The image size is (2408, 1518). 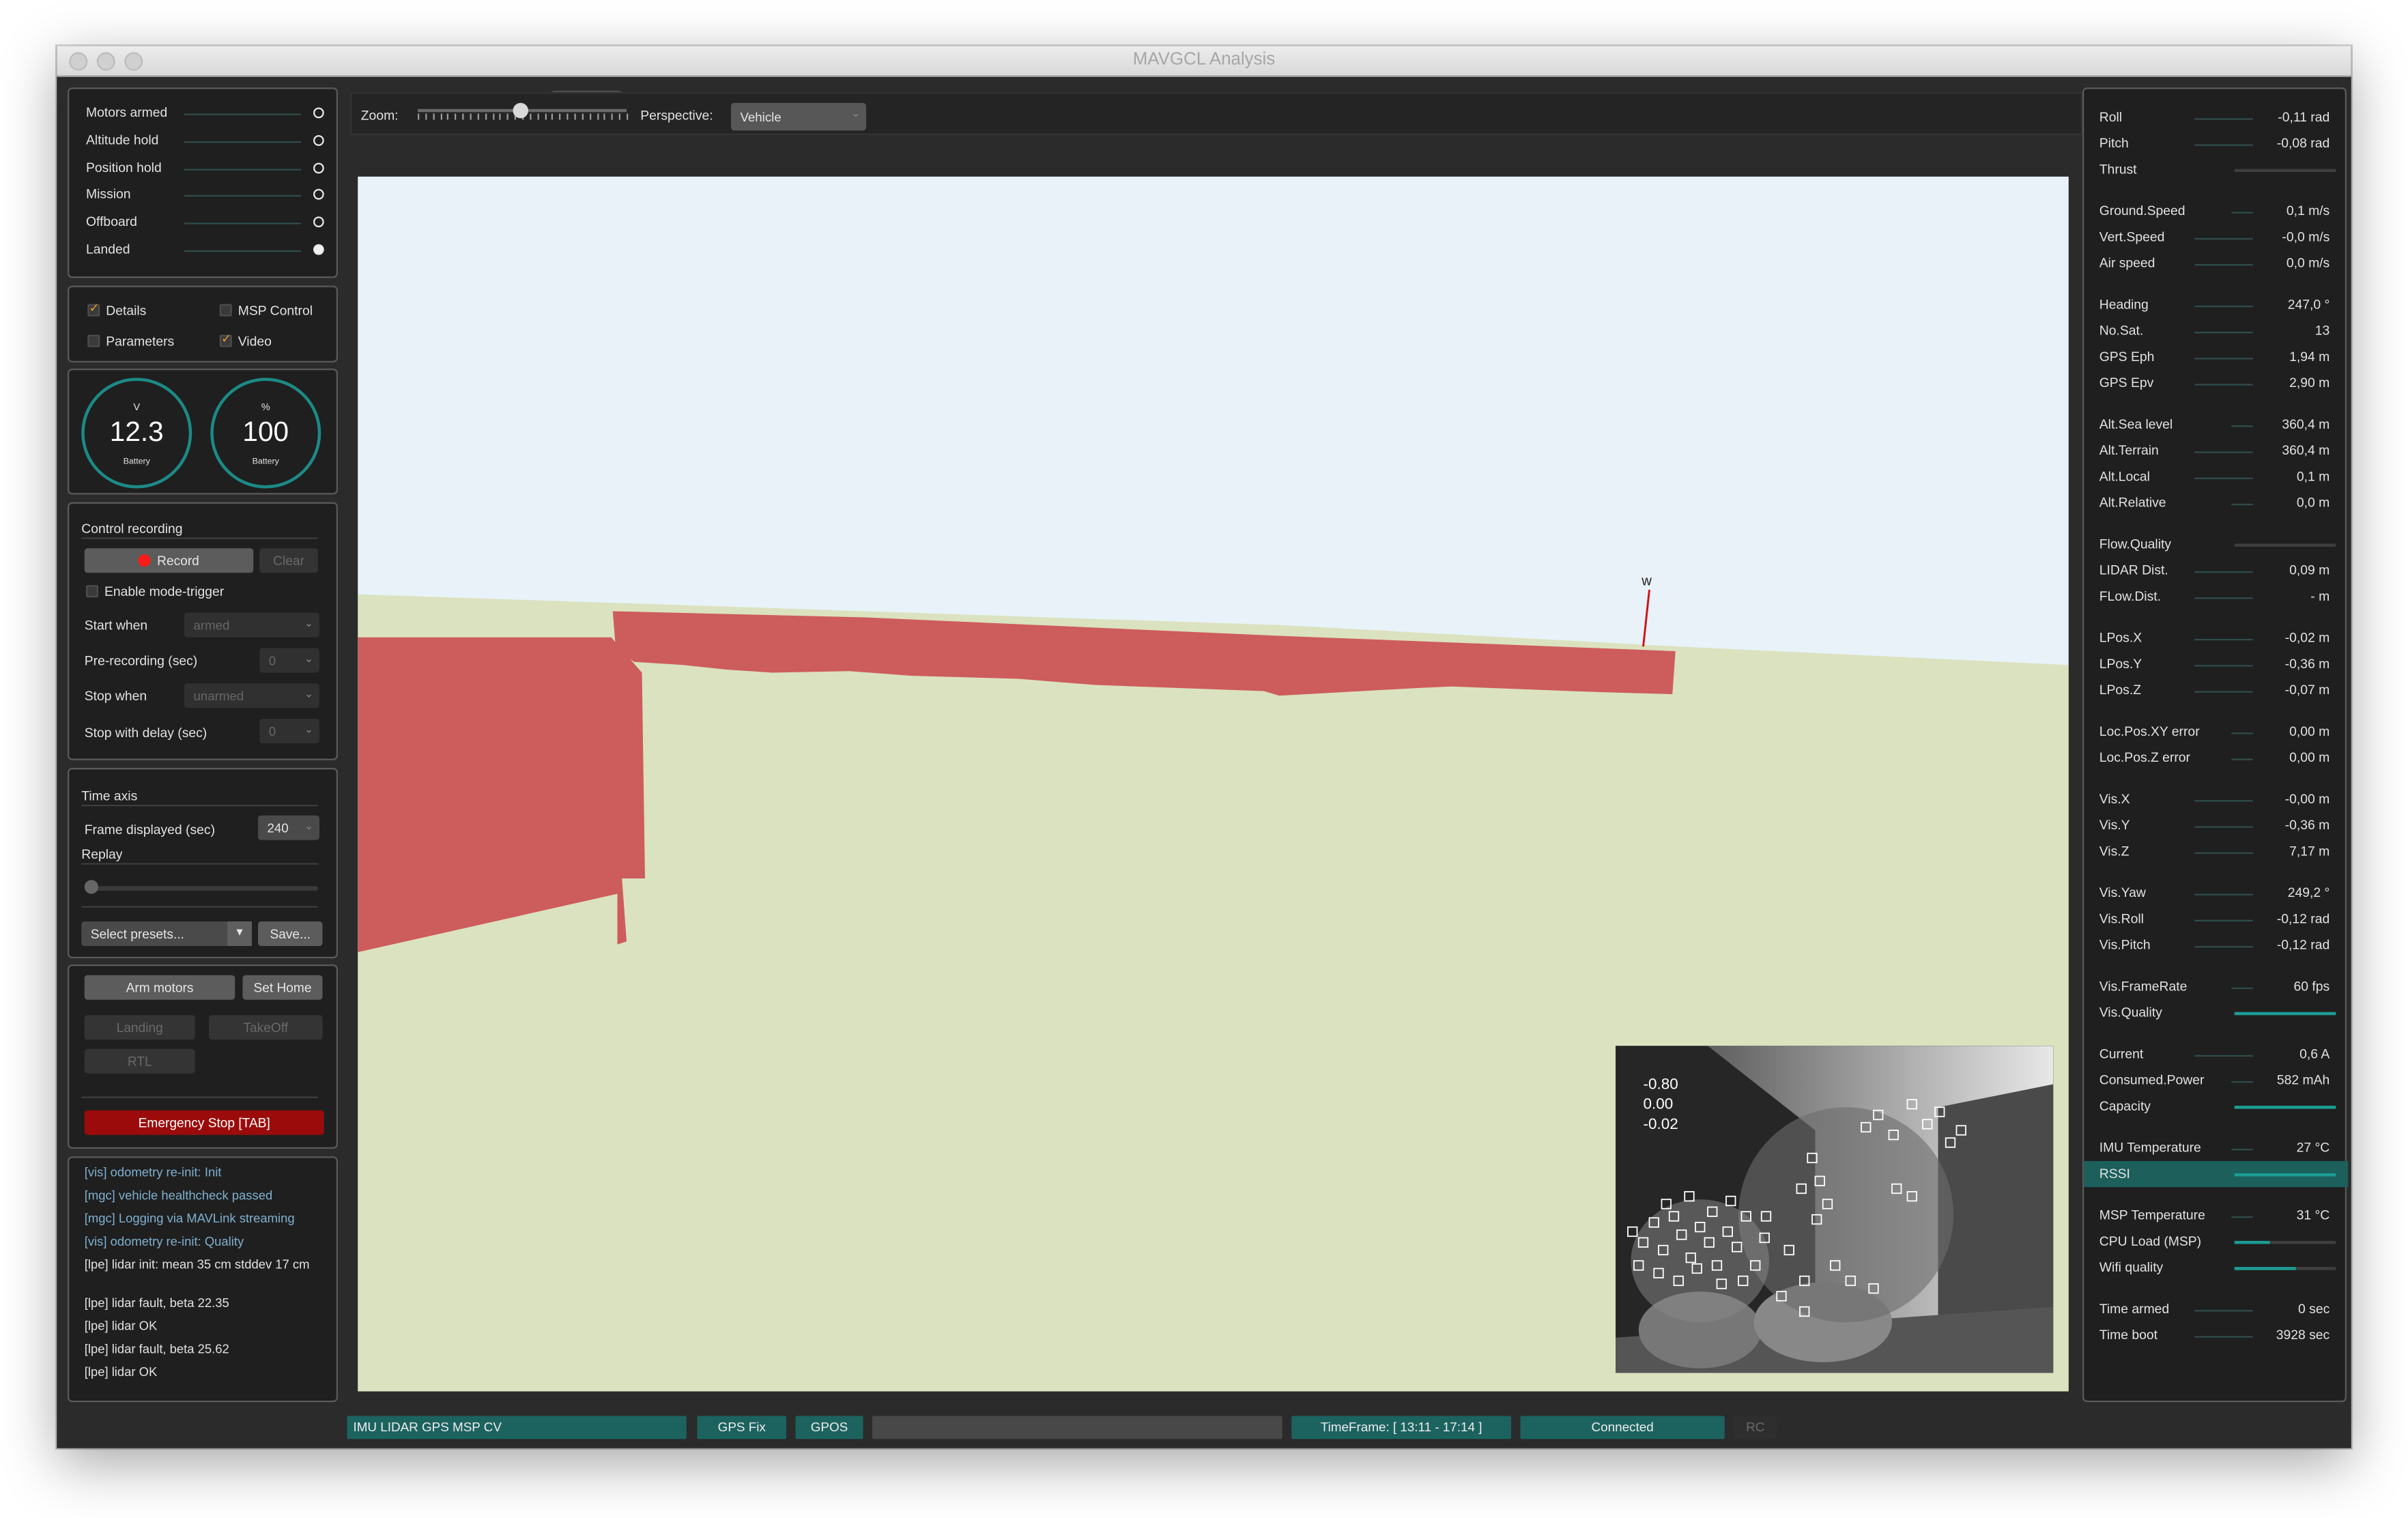 I want to click on progress-status, so click(x=1077, y=1428).